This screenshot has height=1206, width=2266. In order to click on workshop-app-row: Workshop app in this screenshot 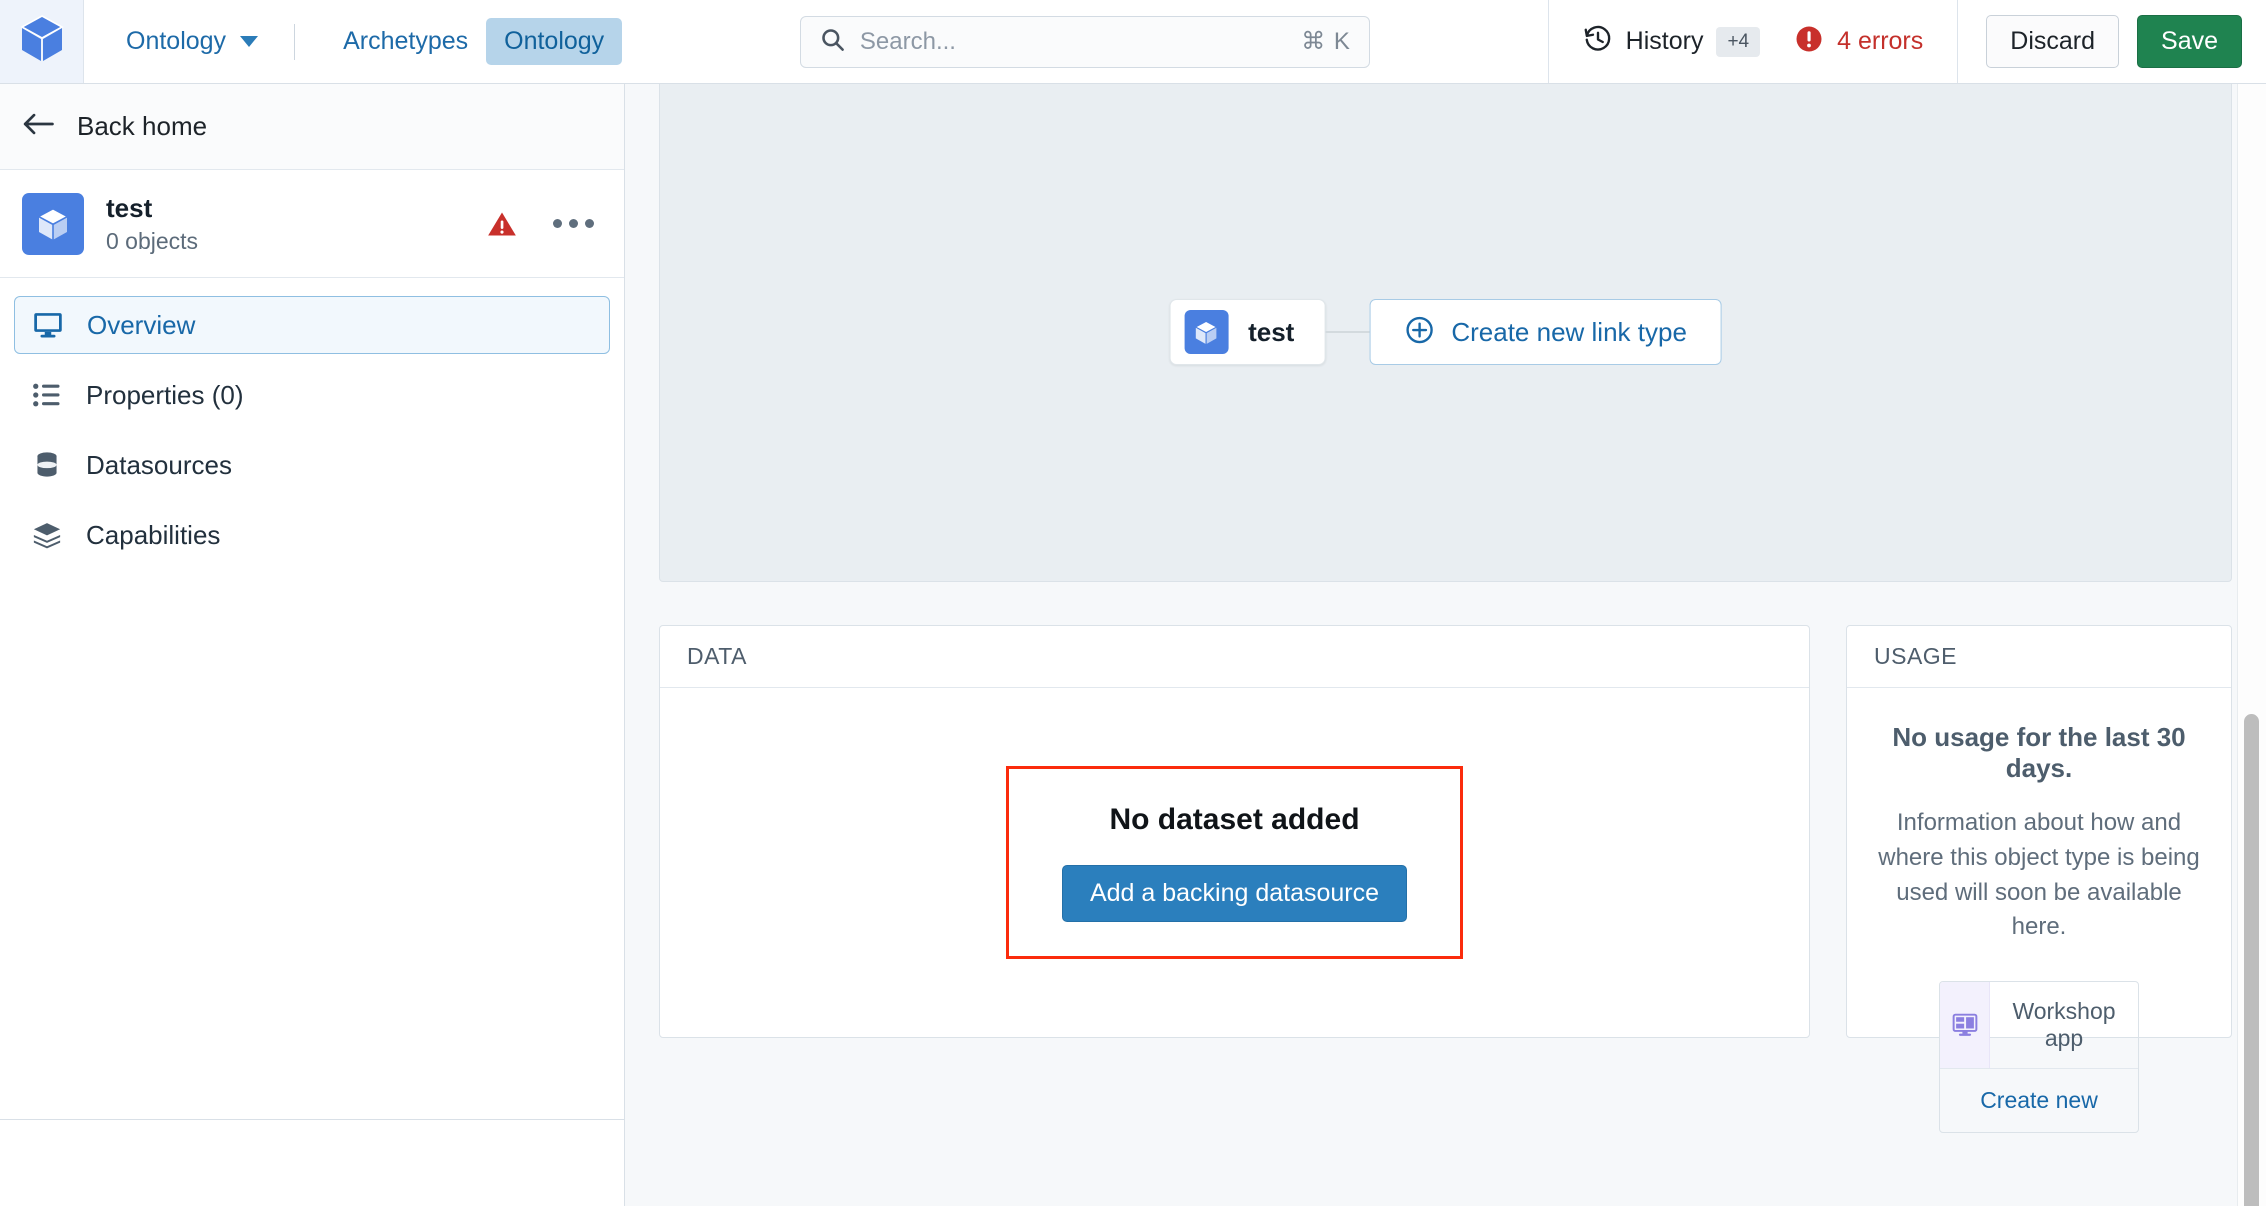, I will do `click(2039, 1026)`.